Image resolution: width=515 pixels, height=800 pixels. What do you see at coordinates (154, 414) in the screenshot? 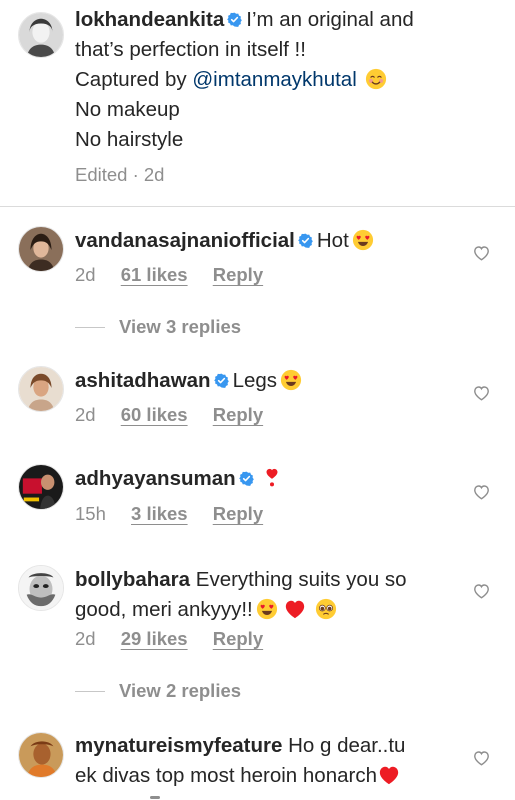
I see `comment-likes-link: 60 likes` at bounding box center [154, 414].